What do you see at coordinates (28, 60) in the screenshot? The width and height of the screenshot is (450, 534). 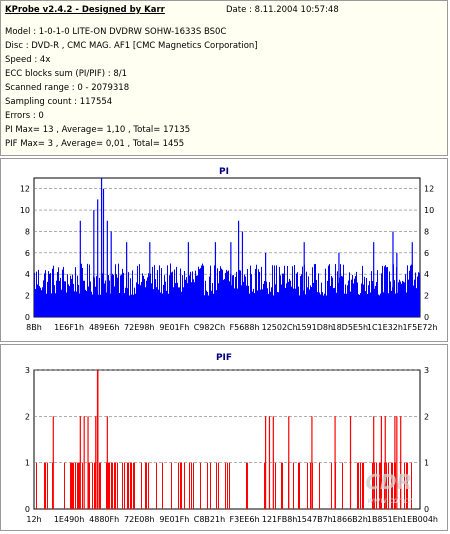 I see `speed-line: Speed : 4x` at bounding box center [28, 60].